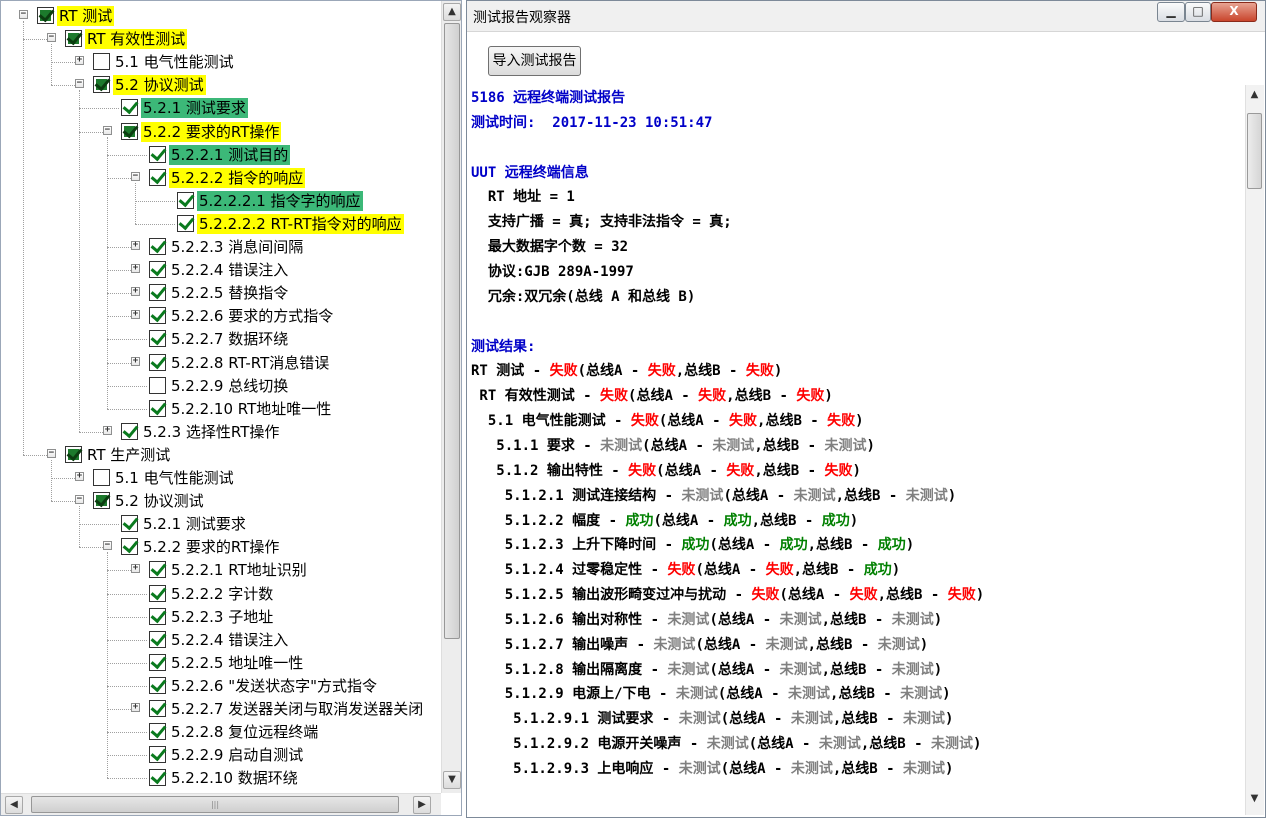 This screenshot has height=820, width=1268. Describe the element at coordinates (1254, 450) in the screenshot. I see `report-vertical-scrollbar: ▲ ▼` at that location.